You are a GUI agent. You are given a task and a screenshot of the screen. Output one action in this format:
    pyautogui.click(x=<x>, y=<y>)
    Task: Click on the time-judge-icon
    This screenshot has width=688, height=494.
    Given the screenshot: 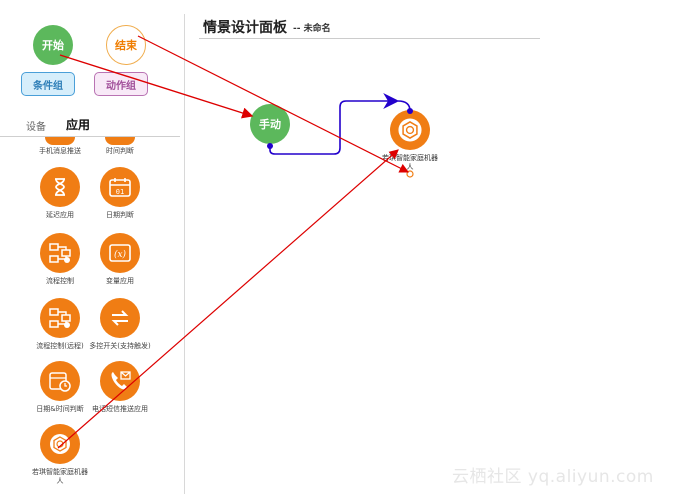 What is the action you would take?
    pyautogui.click(x=120, y=141)
    